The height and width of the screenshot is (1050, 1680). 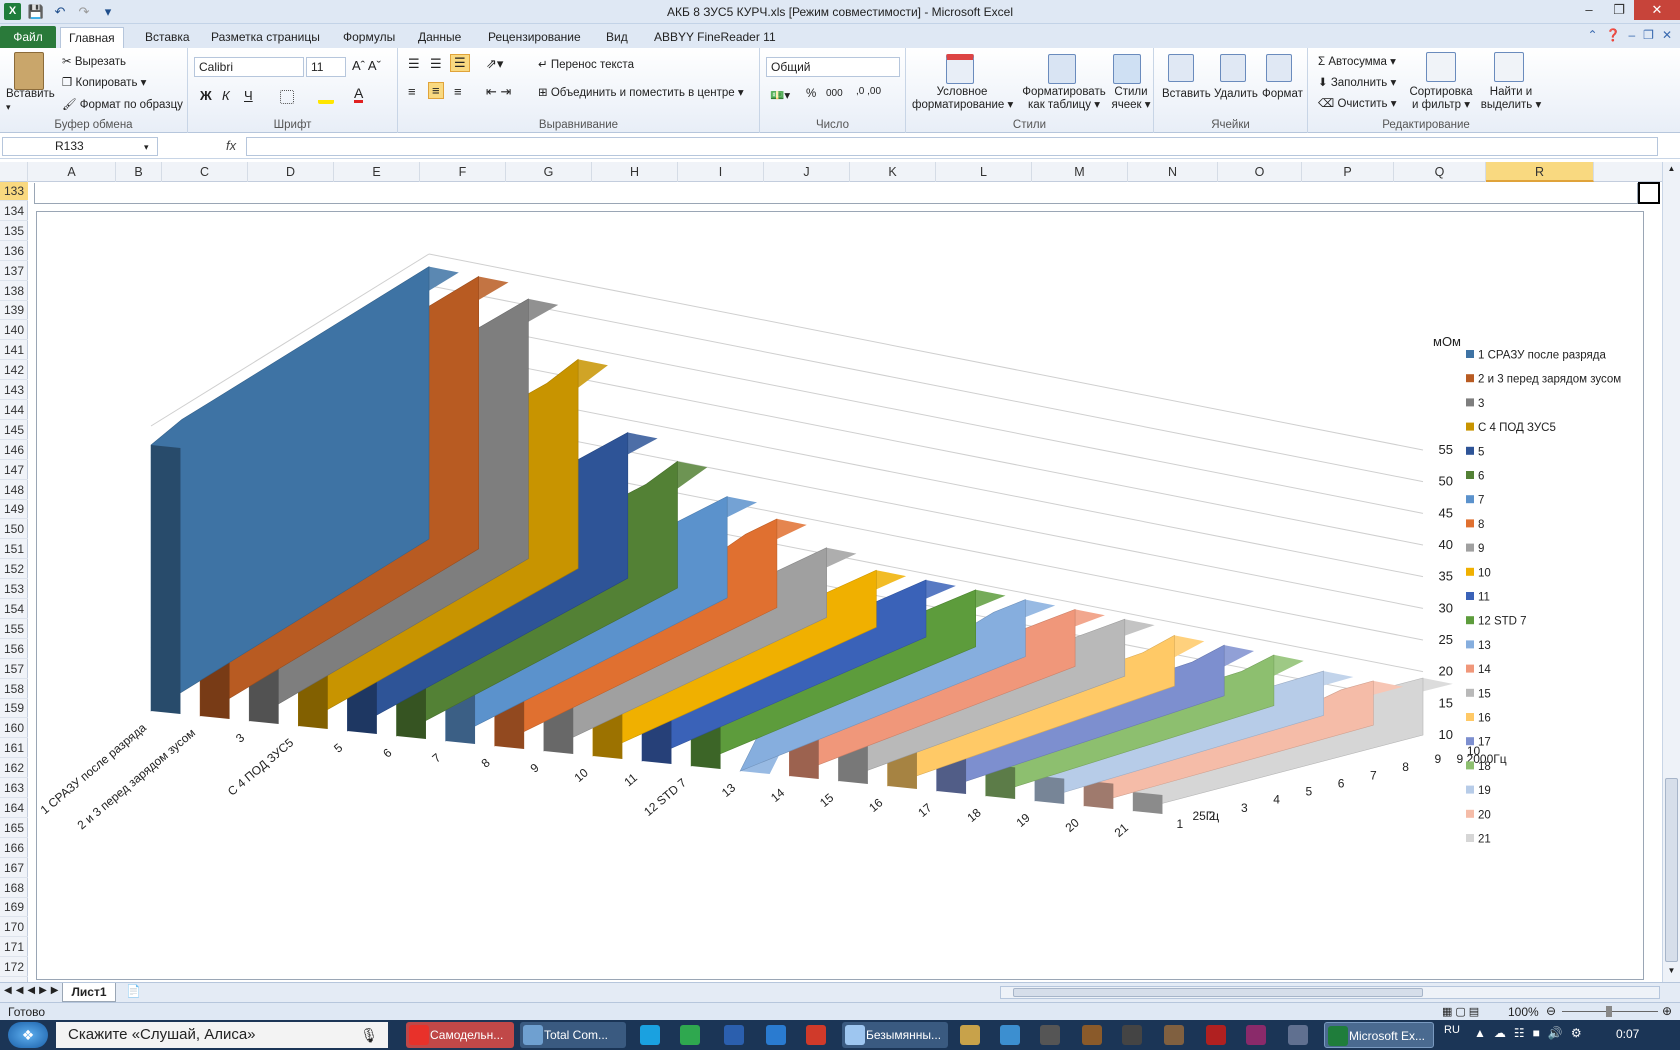 I want to click on sheet-tab-list1: Лист1, so click(x=89, y=992).